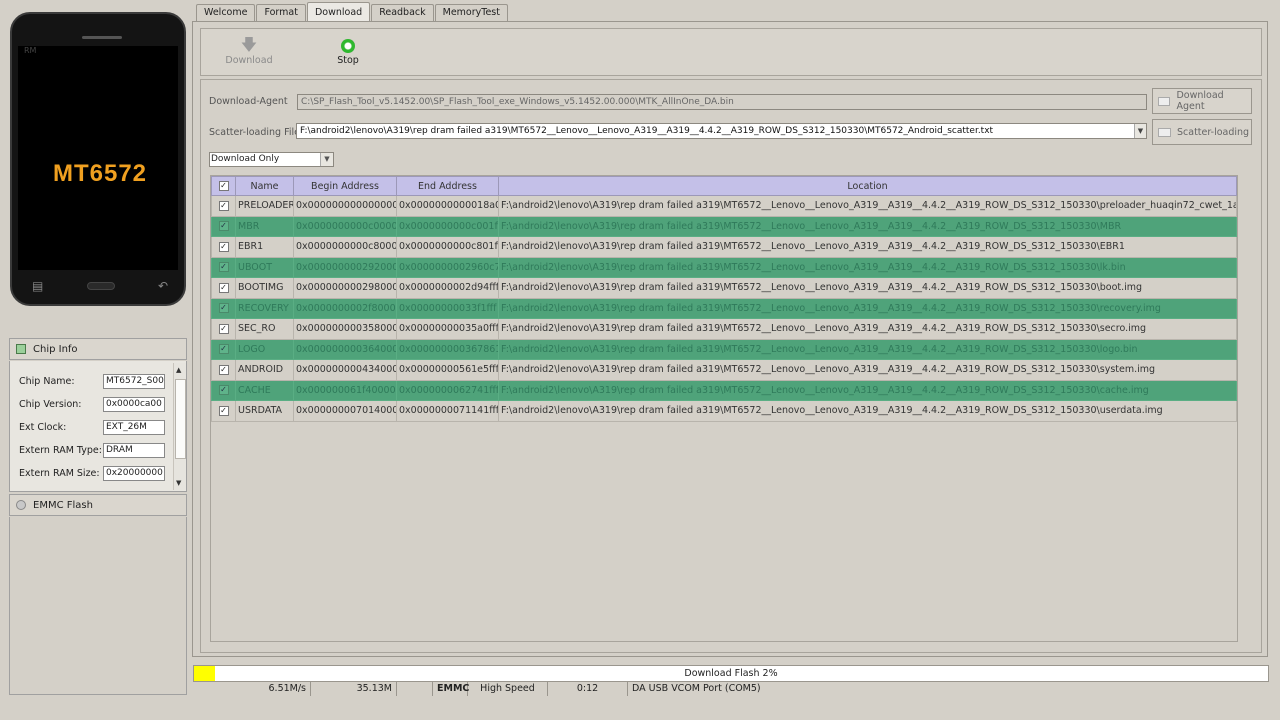 The width and height of the screenshot is (1280, 720). I want to click on begin-address: 0x000000061f40000, so click(345, 390).